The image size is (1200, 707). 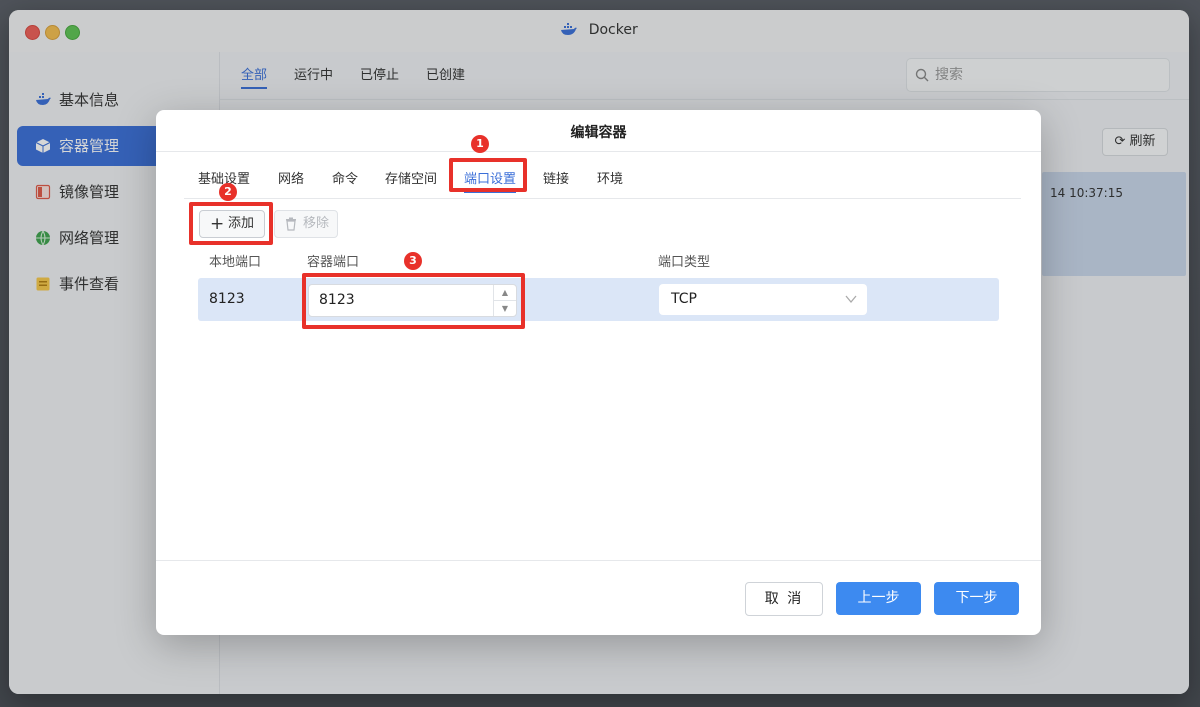 I want to click on column-header-container-port: 容器端口, so click(x=333, y=262).